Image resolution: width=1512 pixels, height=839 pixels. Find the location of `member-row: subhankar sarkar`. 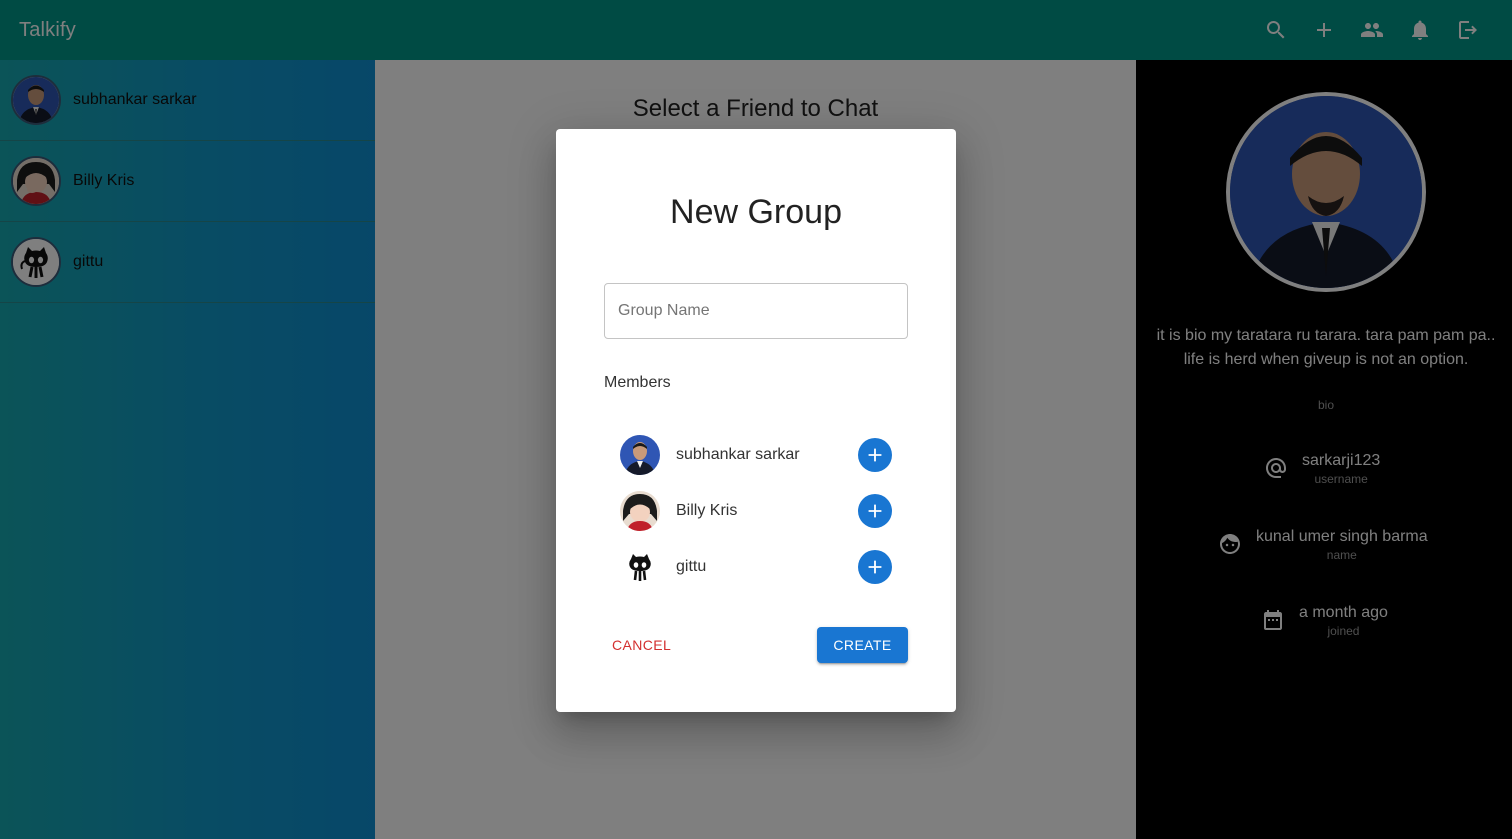

member-row: subhankar sarkar is located at coordinates (756, 455).